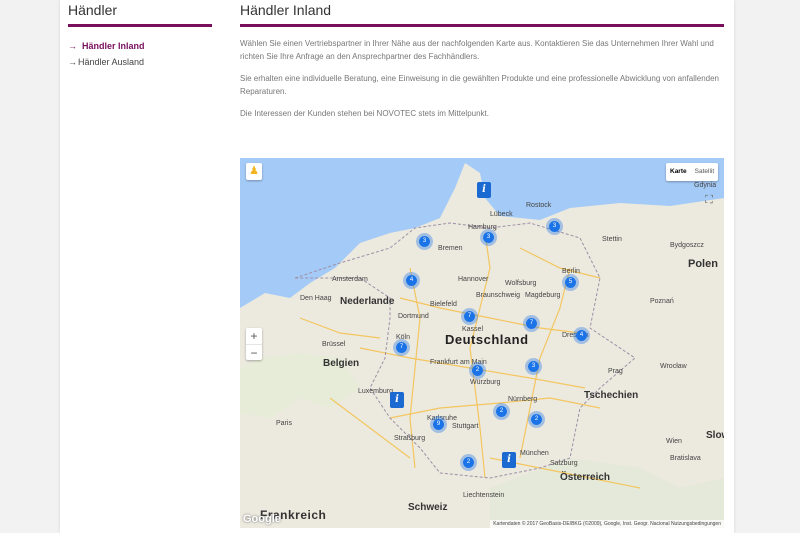  Describe the element at coordinates (140, 35) in the screenshot. I see `sidebar: Händler → Händler Inland →Händler Ausland` at that location.